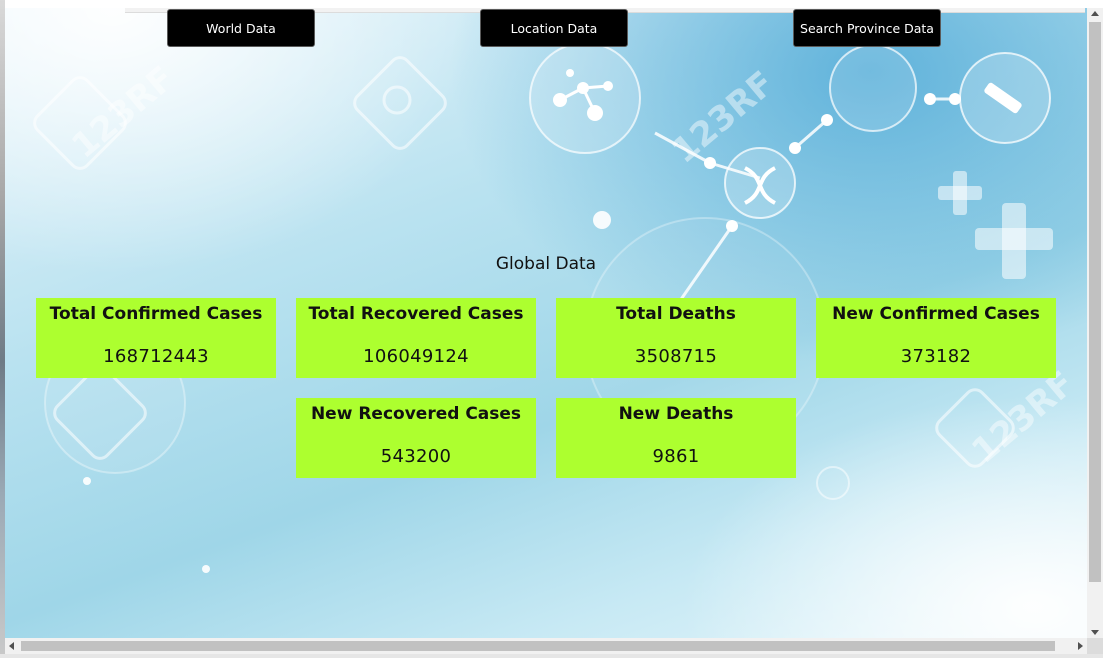 The height and width of the screenshot is (658, 1103). Describe the element at coordinates (936, 338) in the screenshot. I see `new-confirmed-card: New Confirmed Cases 373182` at that location.